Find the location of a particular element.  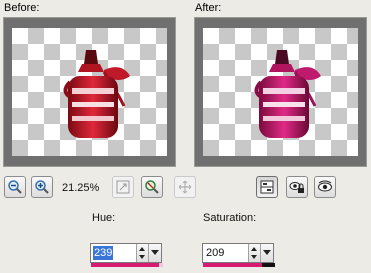

saturation-slider-track is located at coordinates (239, 265).